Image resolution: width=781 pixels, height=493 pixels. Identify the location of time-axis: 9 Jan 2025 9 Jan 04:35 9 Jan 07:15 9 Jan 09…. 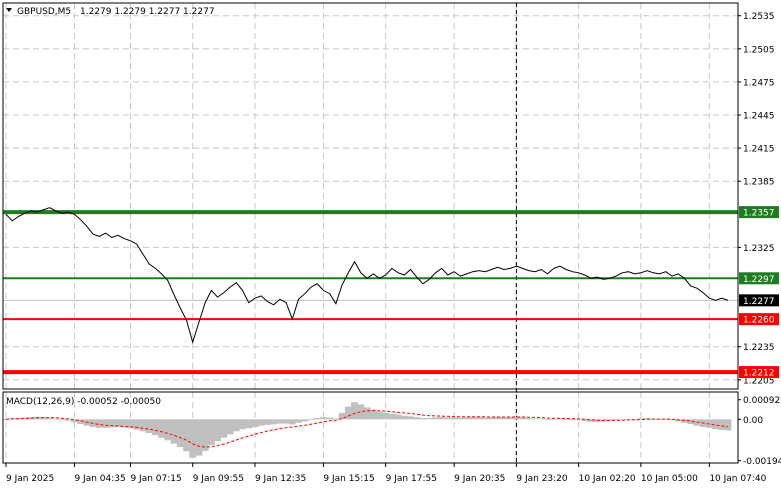
(386, 473).